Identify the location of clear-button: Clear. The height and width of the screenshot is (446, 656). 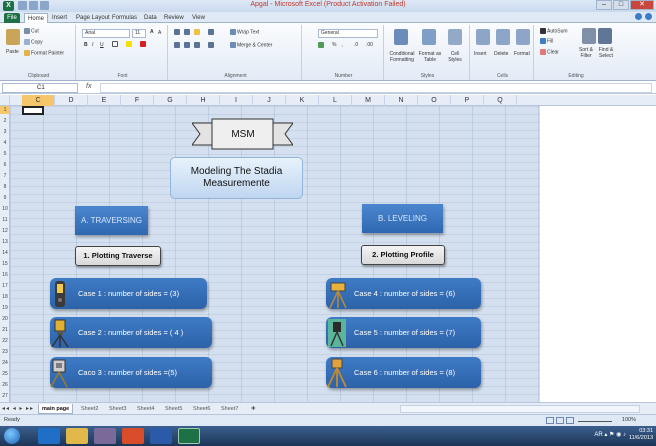
(549, 52).